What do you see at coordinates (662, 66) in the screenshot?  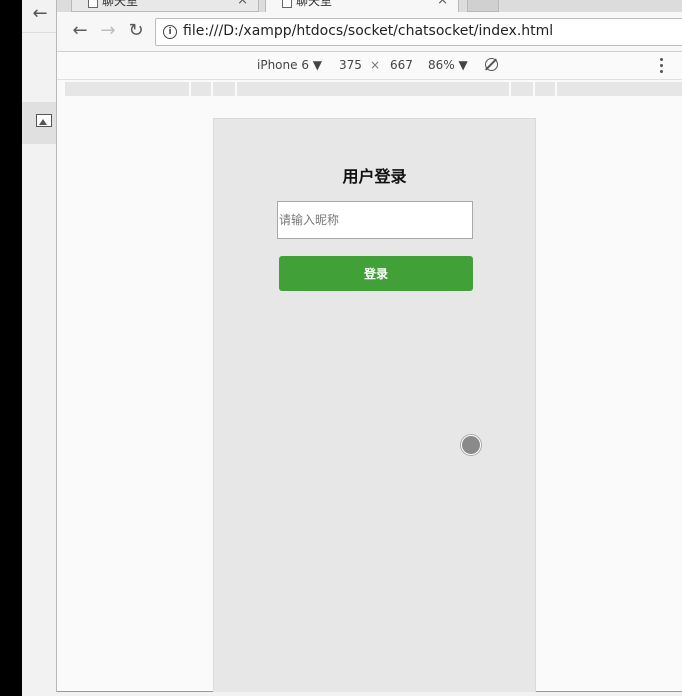 I see `more-options-icon` at bounding box center [662, 66].